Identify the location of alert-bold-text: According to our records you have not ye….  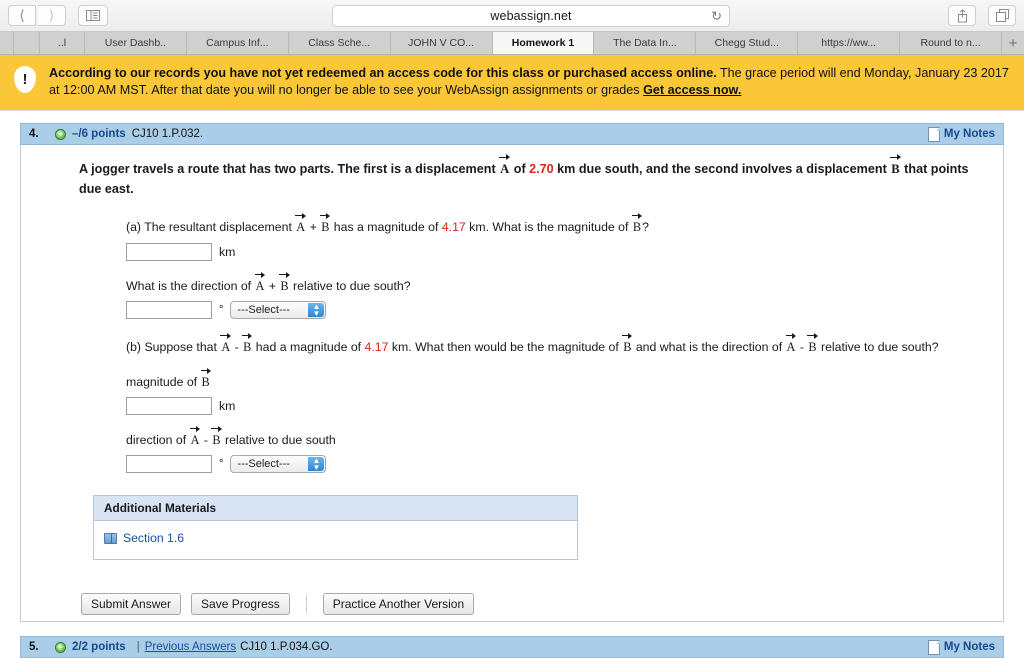
(383, 73).